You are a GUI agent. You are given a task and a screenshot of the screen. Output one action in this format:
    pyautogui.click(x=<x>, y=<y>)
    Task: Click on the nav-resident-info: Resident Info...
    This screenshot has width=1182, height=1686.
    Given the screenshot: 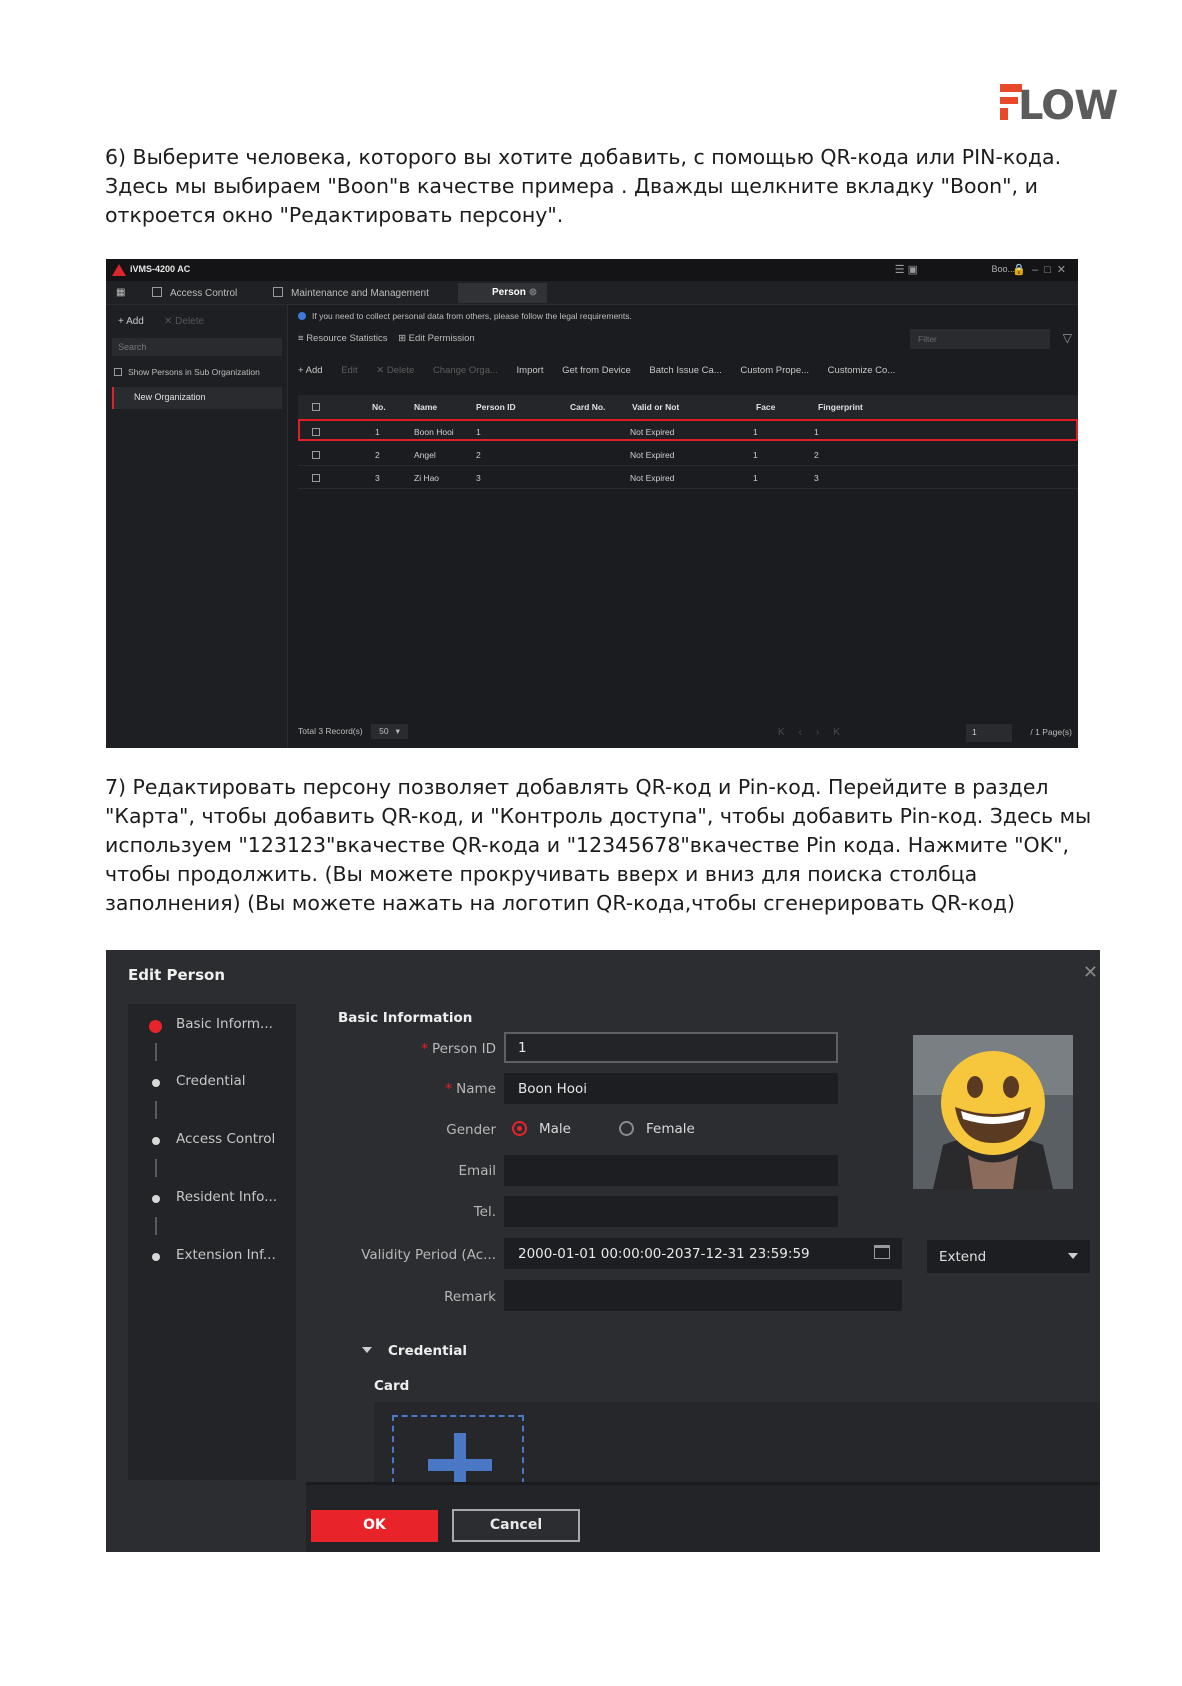 What is the action you would take?
    pyautogui.click(x=226, y=1197)
    